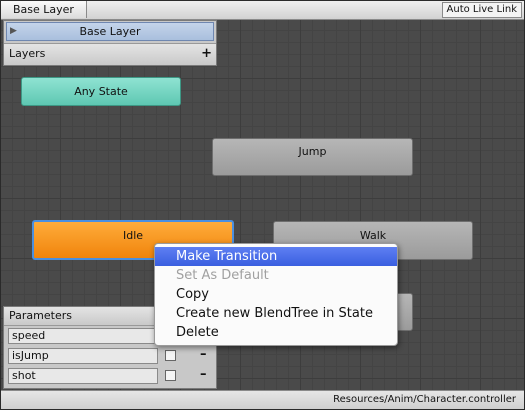  I want to click on menu-item-delete: Delete, so click(276, 332).